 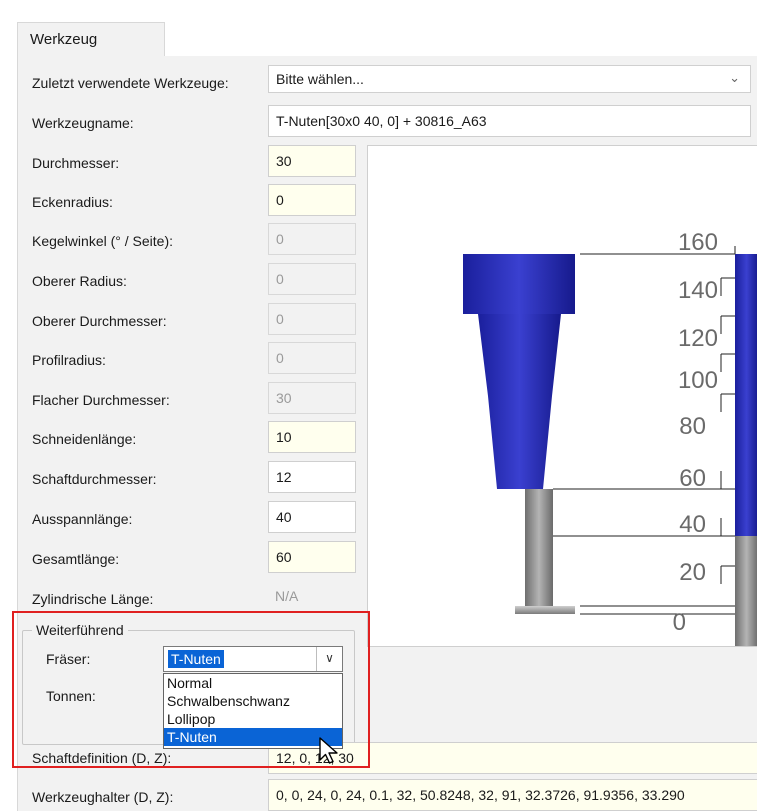 I want to click on kegelwinkel-label: Kegelwinkel (° / Seite):, so click(x=102, y=241).